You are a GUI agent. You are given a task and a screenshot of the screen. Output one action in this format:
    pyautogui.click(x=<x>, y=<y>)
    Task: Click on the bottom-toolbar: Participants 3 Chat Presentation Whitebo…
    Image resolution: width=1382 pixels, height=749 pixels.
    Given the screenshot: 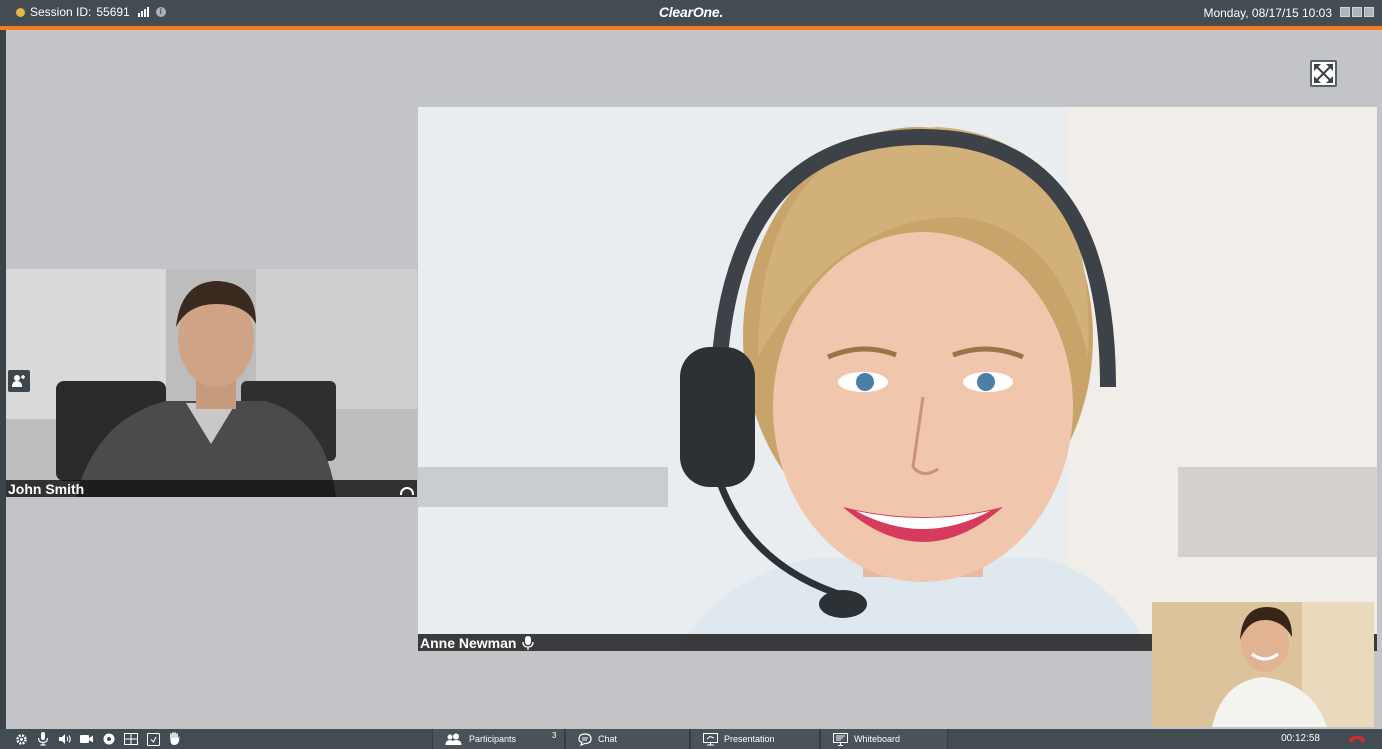 What is the action you would take?
    pyautogui.click(x=691, y=739)
    